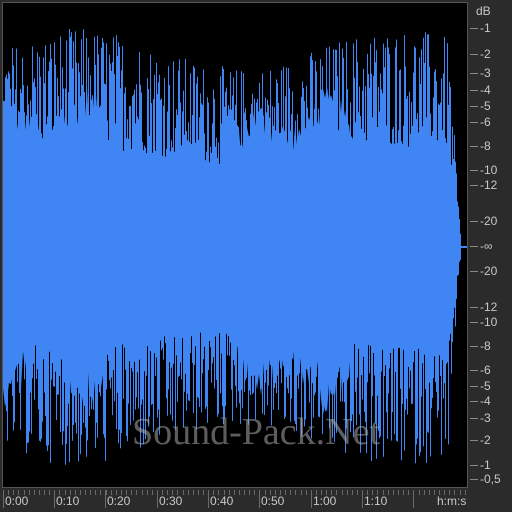 Image resolution: width=512 pixels, height=512 pixels. Describe the element at coordinates (17, 501) in the screenshot. I see `time-label-0-00: 0:00` at that location.